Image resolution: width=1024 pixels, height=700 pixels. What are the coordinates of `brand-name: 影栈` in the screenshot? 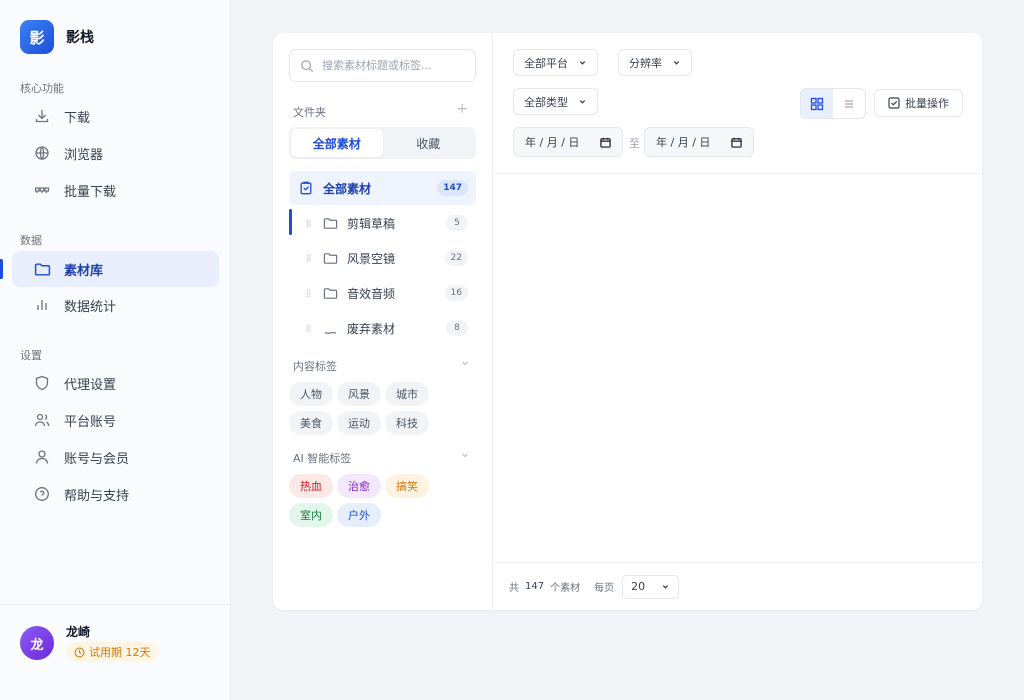 It's located at (80, 38).